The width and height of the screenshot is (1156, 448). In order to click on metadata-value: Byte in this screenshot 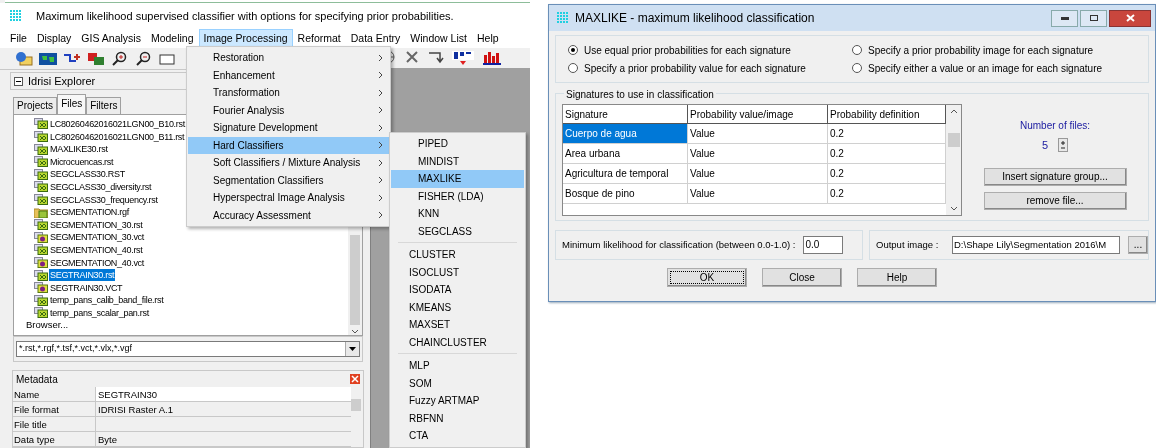, I will do `click(107, 439)`.